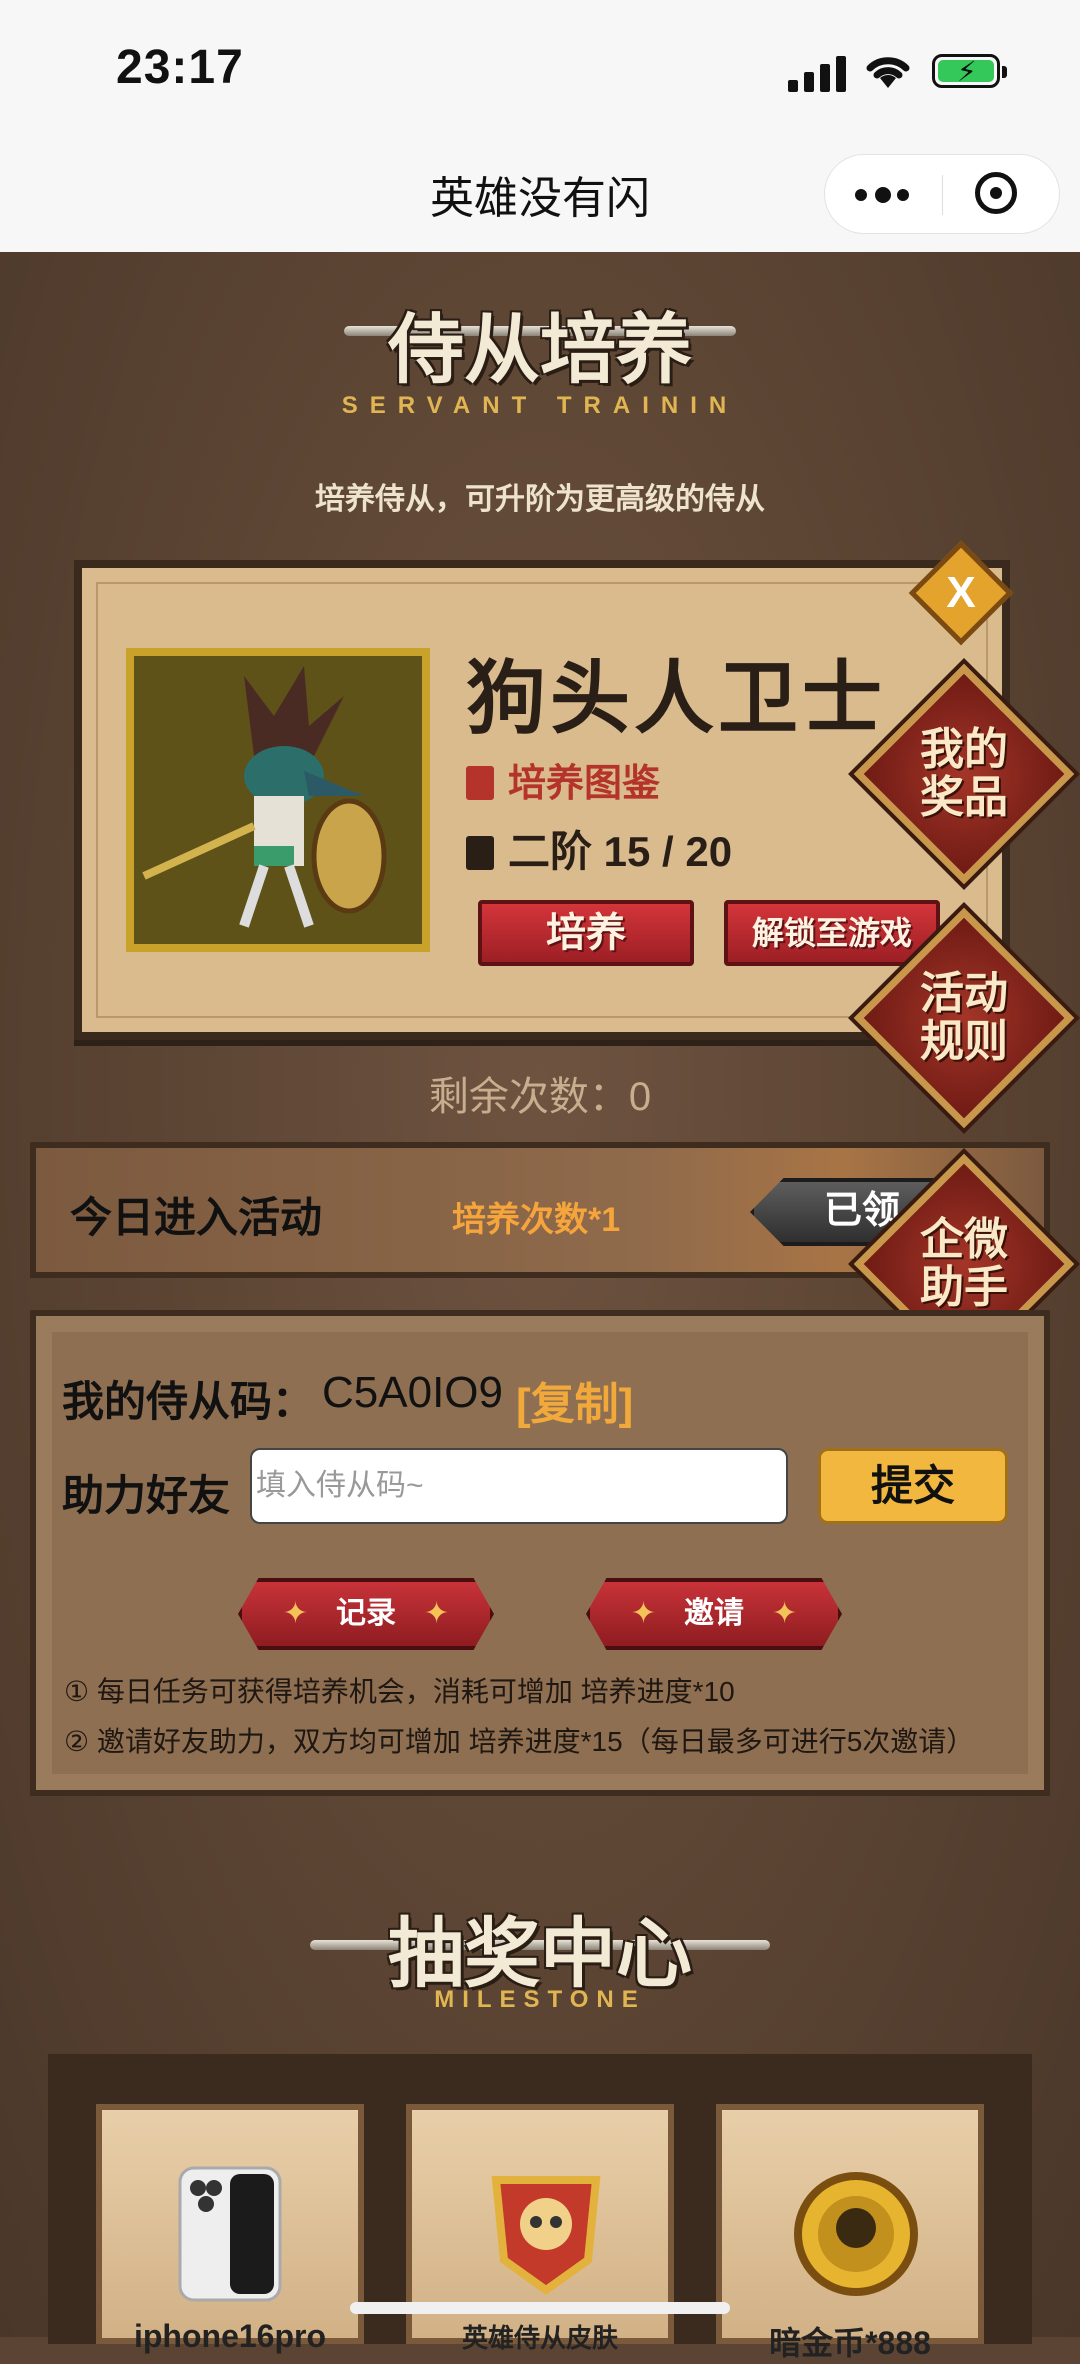 This screenshot has height=2364, width=1080. I want to click on my-code-label: 我的侍从码：, so click(188, 1401).